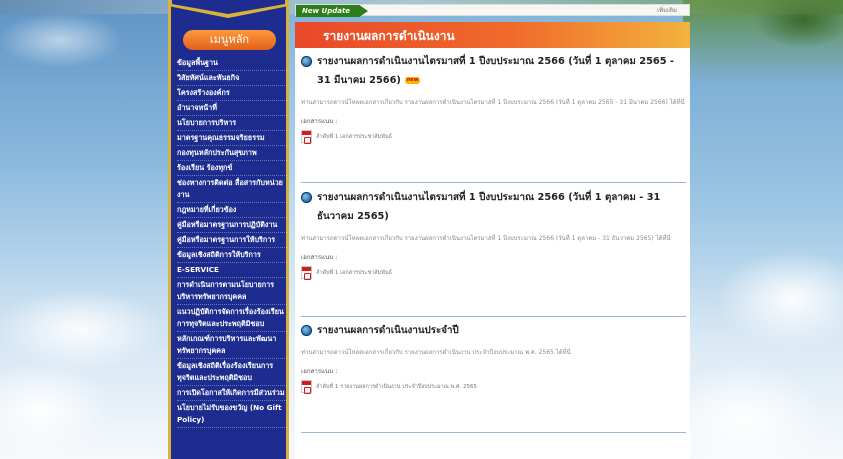  What do you see at coordinates (232, 255) in the screenshot?
I see `sidebar-item-service-stats: ข้อมูลเชิงสถิติการให้บริการ` at bounding box center [232, 255].